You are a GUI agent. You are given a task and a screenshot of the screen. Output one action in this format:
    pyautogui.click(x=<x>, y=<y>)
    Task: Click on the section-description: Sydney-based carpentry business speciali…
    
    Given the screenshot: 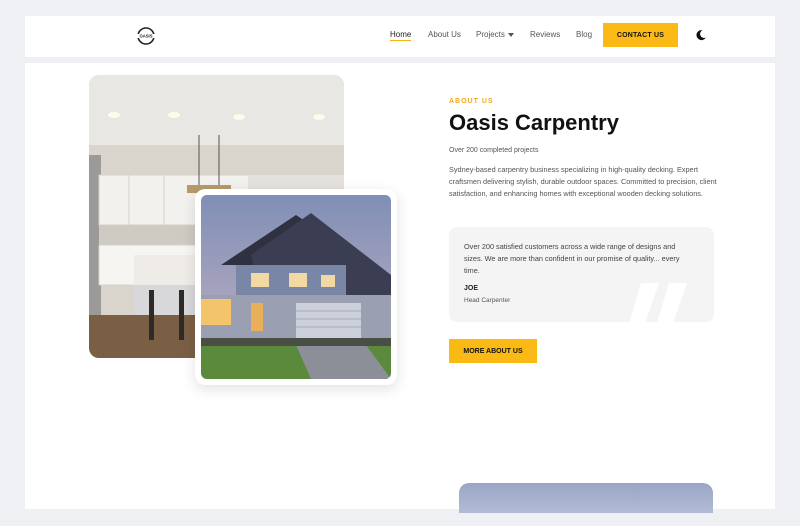 What is the action you would take?
    pyautogui.click(x=583, y=181)
    